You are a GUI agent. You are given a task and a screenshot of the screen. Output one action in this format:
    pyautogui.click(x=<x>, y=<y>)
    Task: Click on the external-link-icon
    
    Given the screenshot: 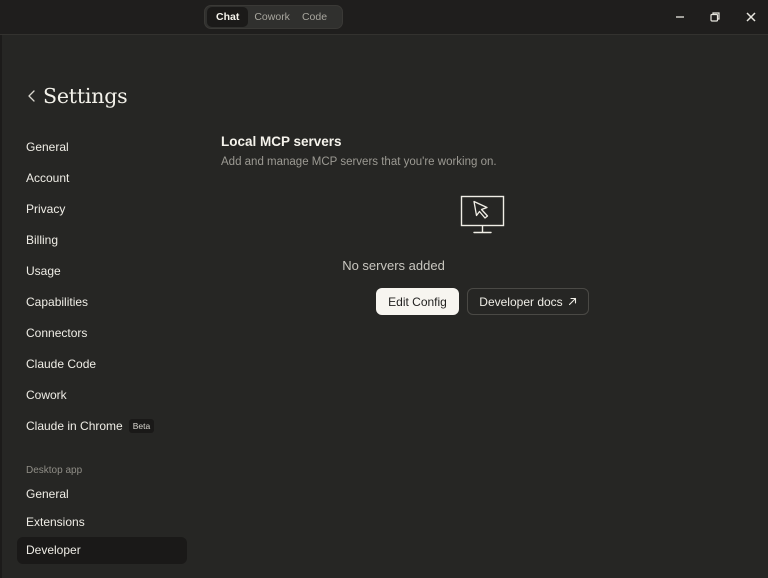 What is the action you would take?
    pyautogui.click(x=572, y=301)
    